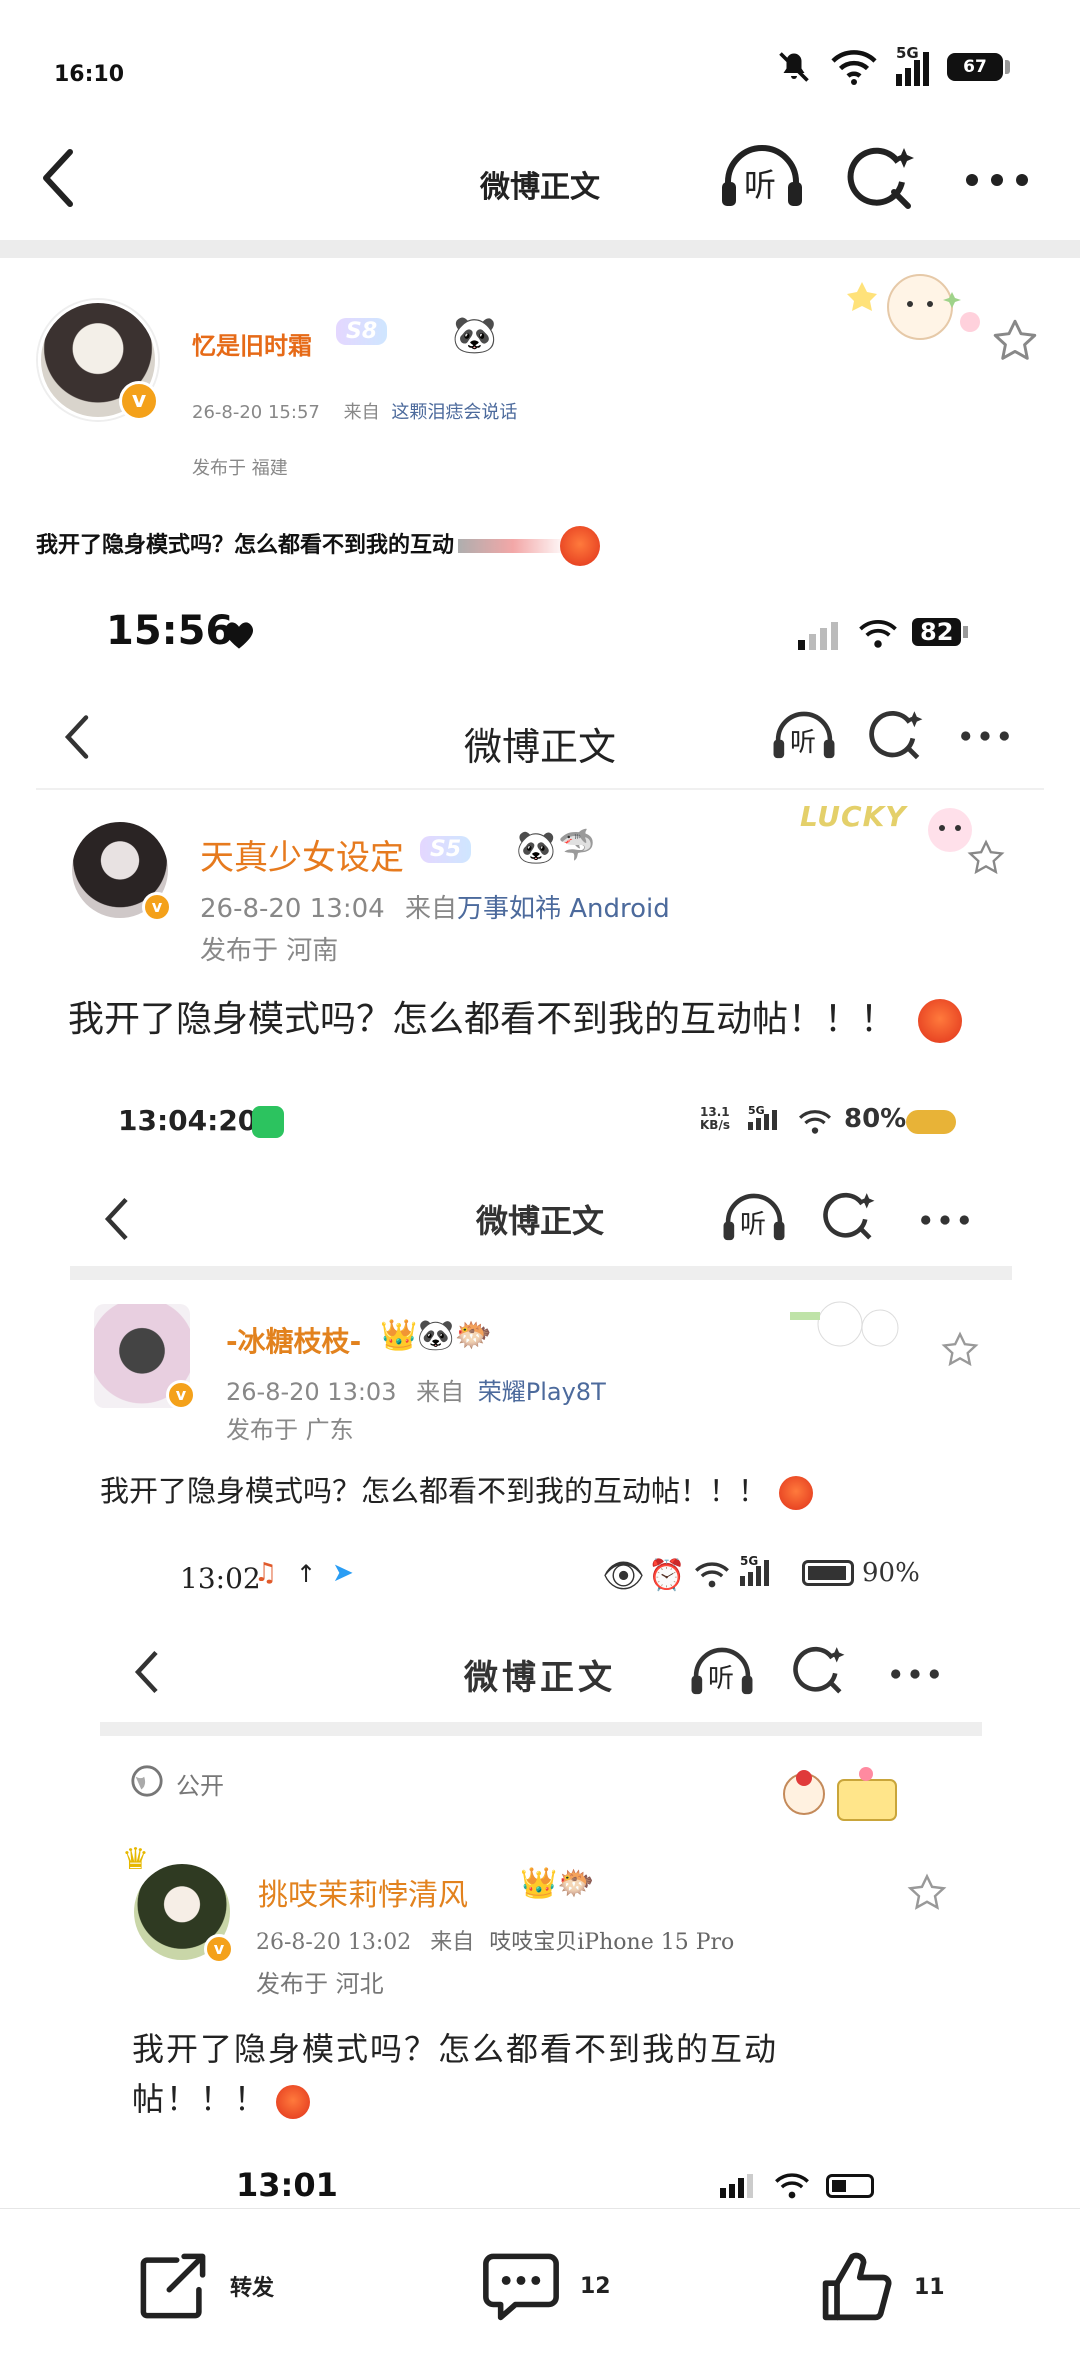 This screenshot has width=1080, height=2372. What do you see at coordinates (978, 67) in the screenshot?
I see `battery-icon: 67` at bounding box center [978, 67].